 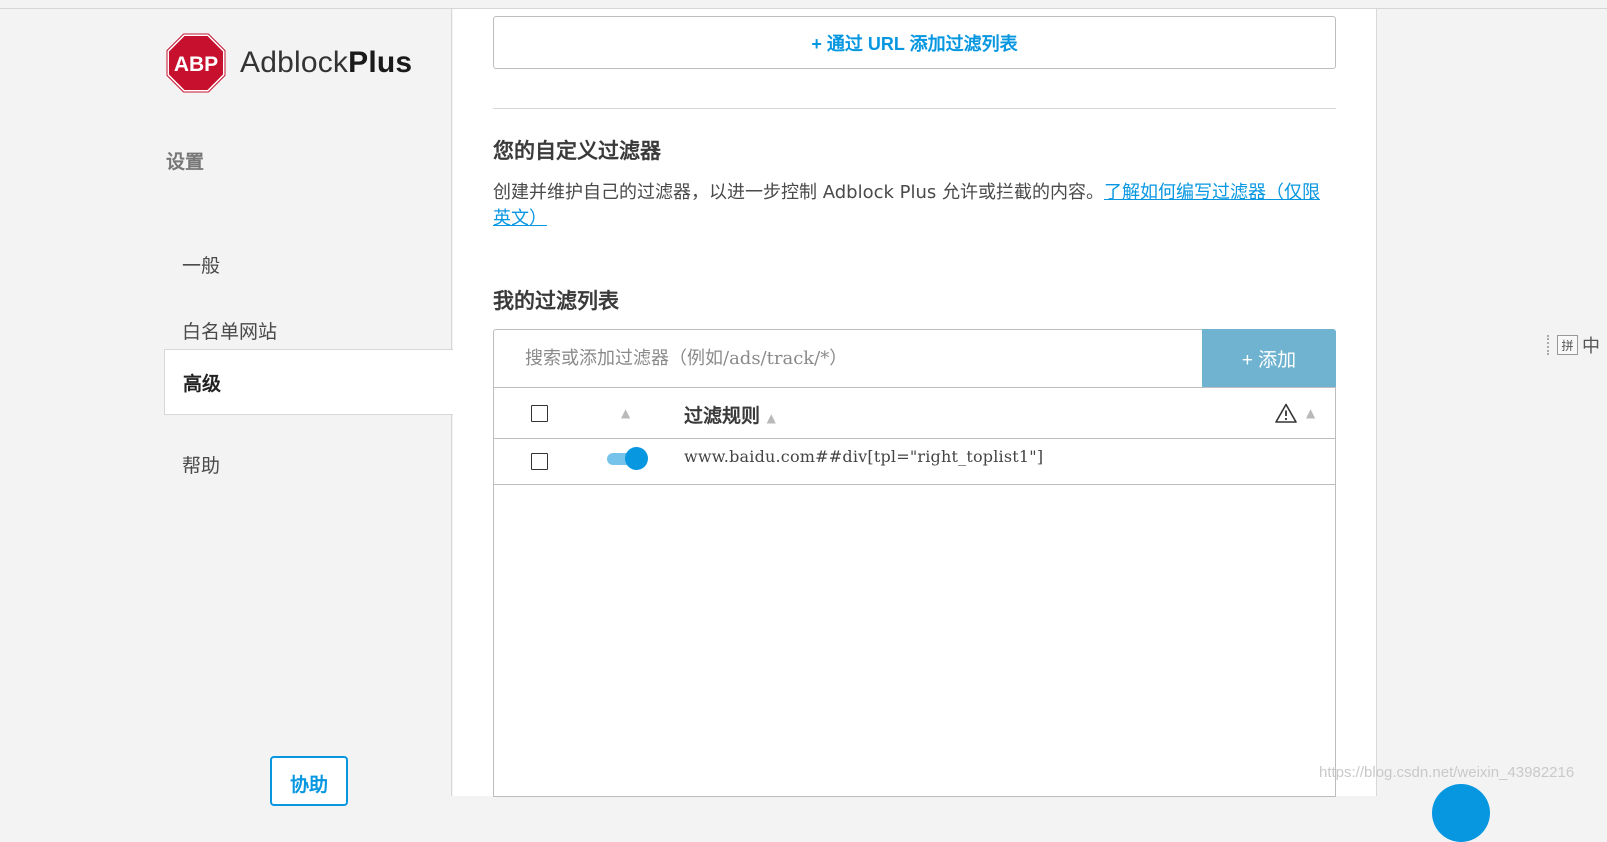 What do you see at coordinates (914, 42) in the screenshot?
I see `add-filter-list-by-url-button: + 通过 URL 添加过滤列表` at bounding box center [914, 42].